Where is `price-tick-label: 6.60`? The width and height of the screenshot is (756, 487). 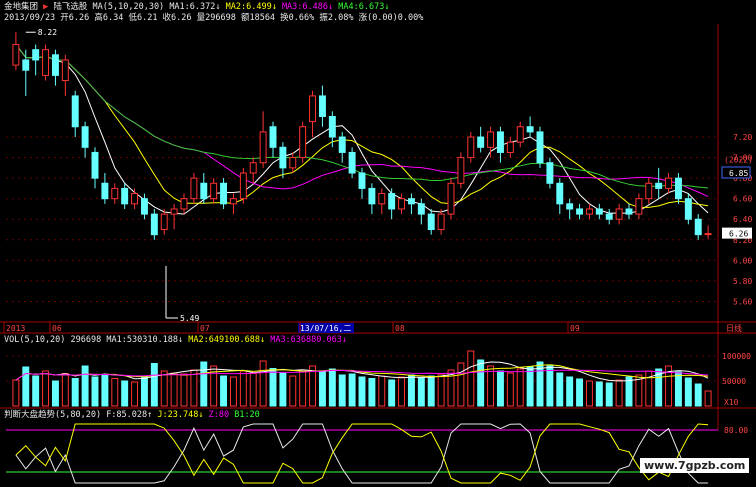
price-tick-label: 6.60 is located at coordinates (742, 199).